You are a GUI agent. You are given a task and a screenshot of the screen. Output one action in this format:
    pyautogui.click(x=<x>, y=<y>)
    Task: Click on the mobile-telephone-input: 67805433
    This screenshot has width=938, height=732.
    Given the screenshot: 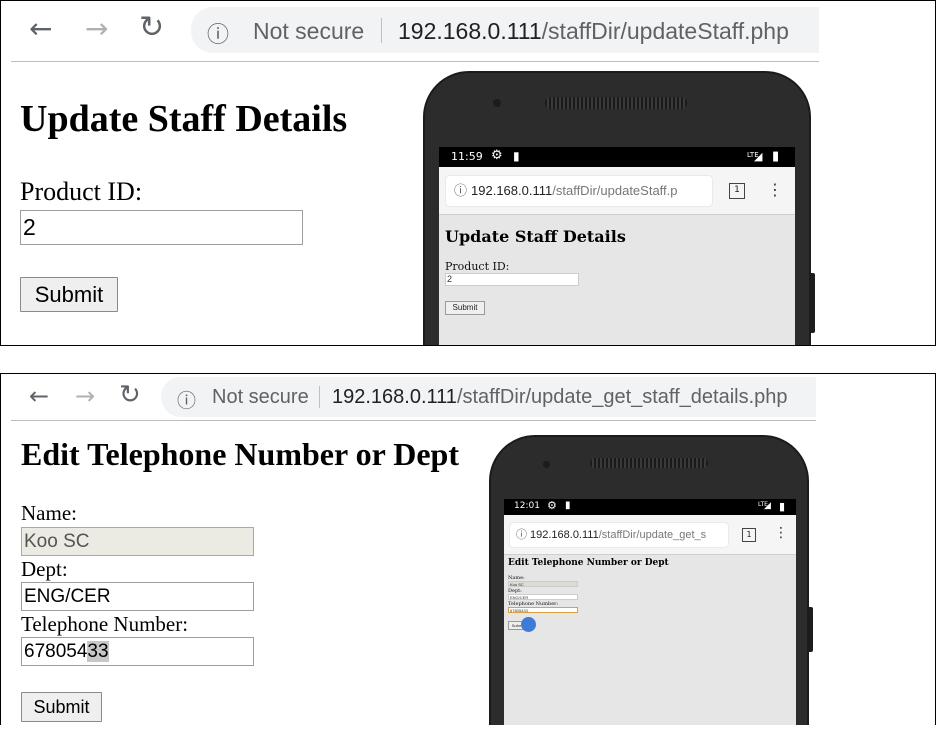 What is the action you would take?
    pyautogui.click(x=543, y=610)
    